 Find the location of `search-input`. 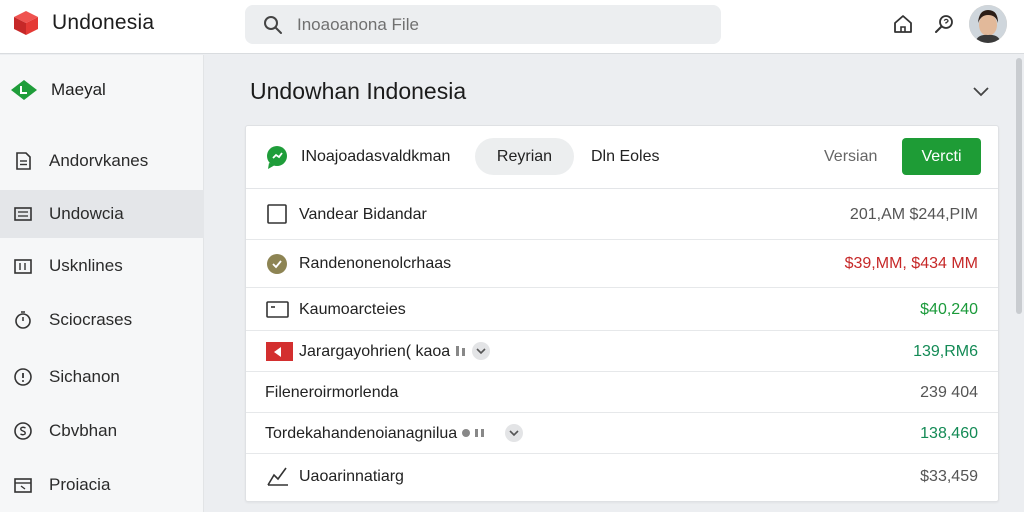

search-input is located at coordinates (487, 24).